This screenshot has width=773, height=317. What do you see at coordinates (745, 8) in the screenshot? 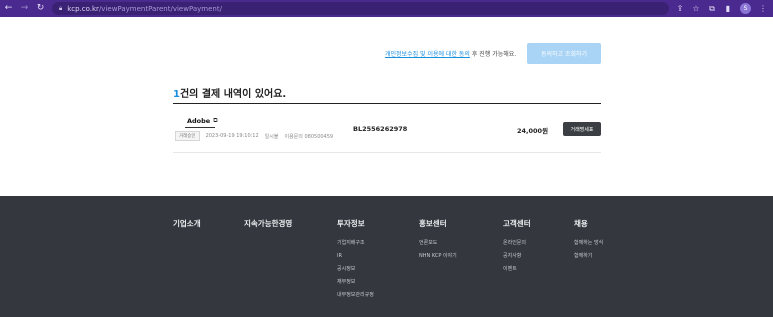
I see `profile-avatar: S` at bounding box center [745, 8].